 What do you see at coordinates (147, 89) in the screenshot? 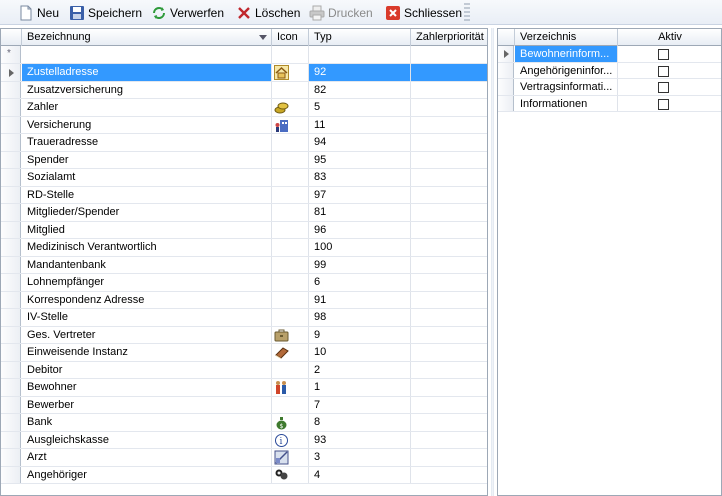
I see `bezeichnung-cell: Zusatzversicherung` at bounding box center [147, 89].